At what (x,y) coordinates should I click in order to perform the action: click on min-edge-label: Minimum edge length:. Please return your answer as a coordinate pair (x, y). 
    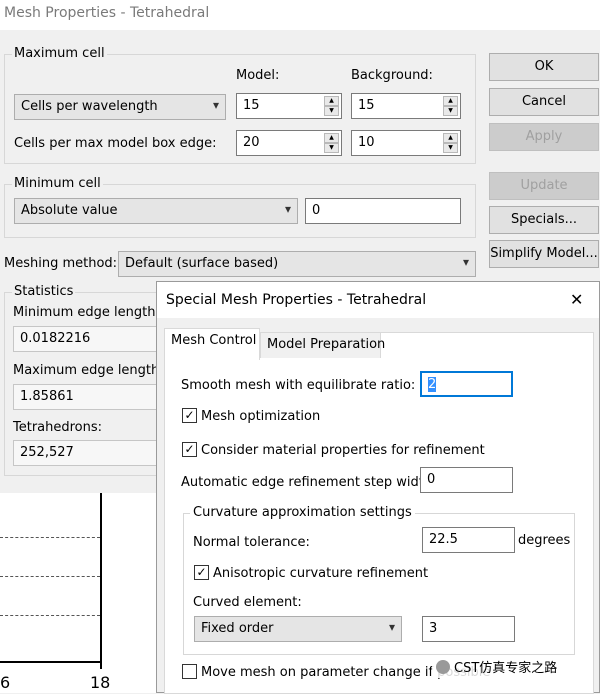
    Looking at the image, I should click on (86, 312).